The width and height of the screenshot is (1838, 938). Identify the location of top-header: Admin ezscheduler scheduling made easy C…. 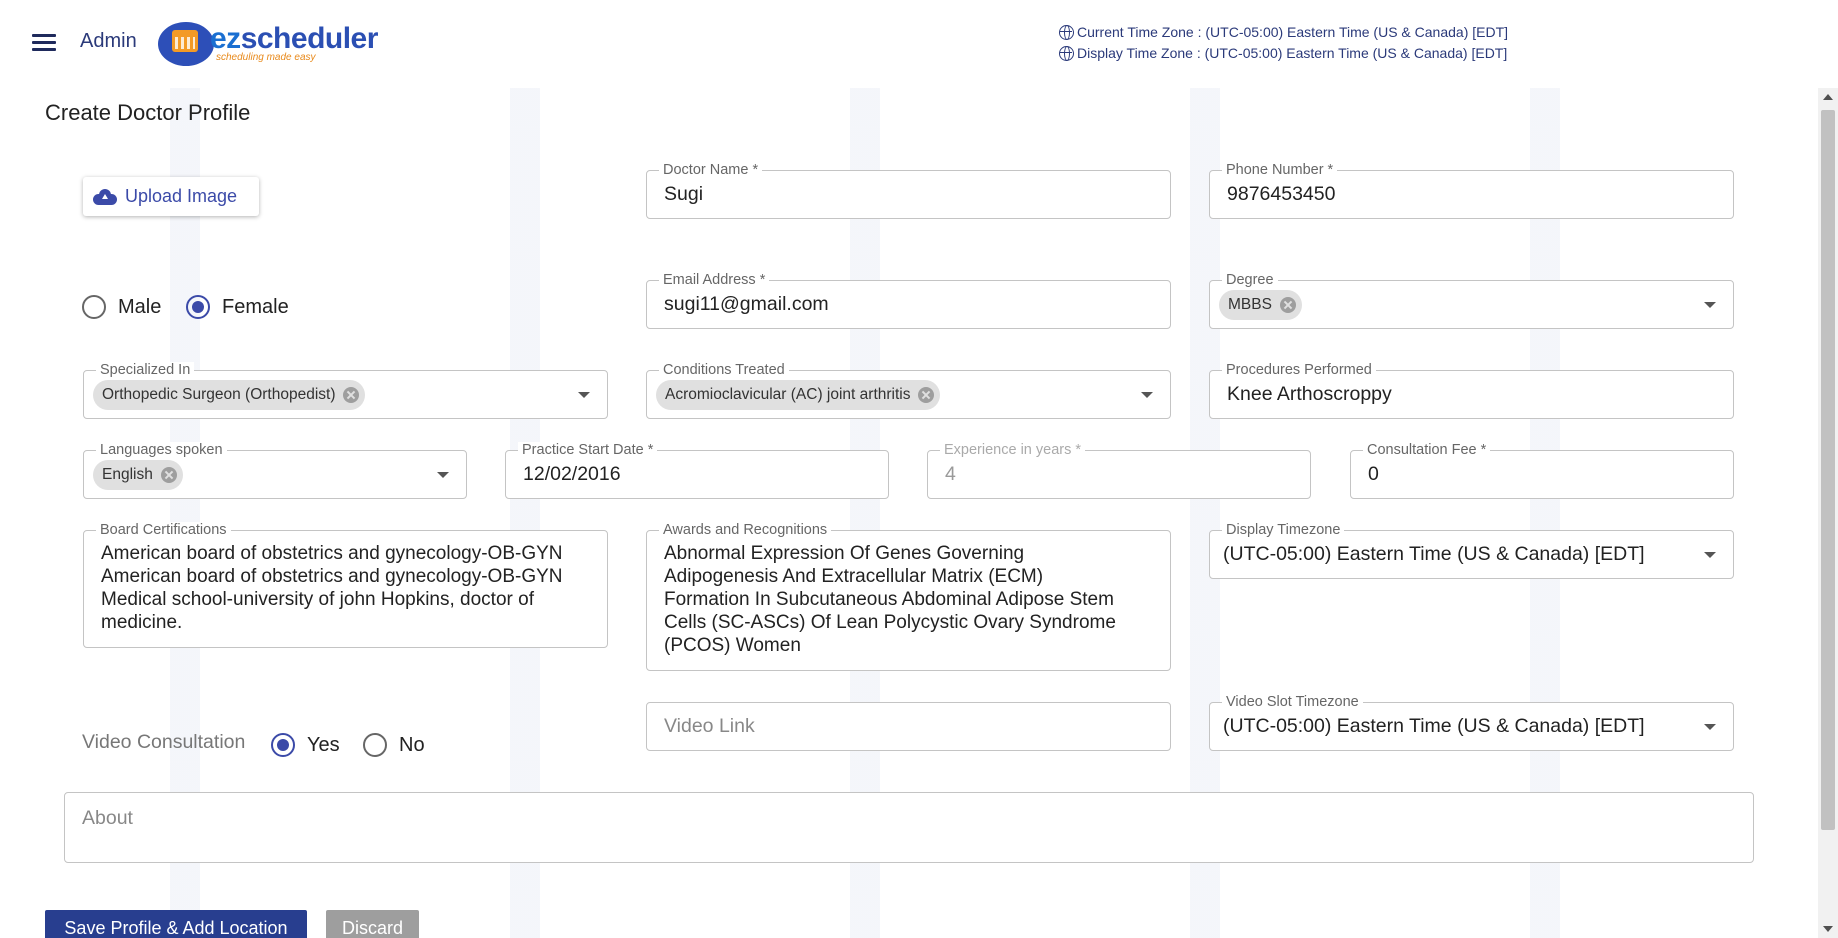
(919, 44).